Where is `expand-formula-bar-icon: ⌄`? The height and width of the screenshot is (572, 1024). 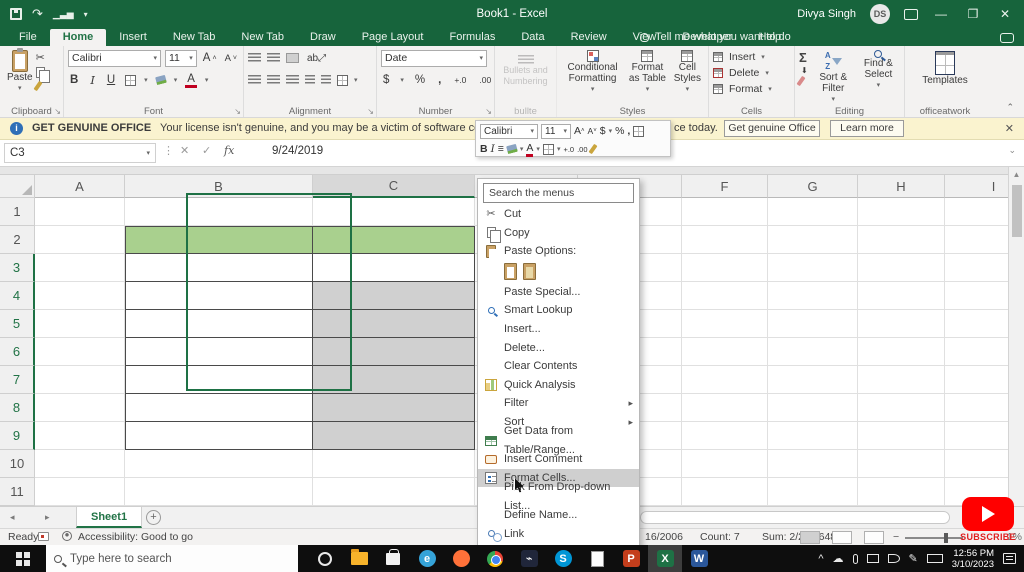 expand-formula-bar-icon: ⌄ is located at coordinates (1012, 150).